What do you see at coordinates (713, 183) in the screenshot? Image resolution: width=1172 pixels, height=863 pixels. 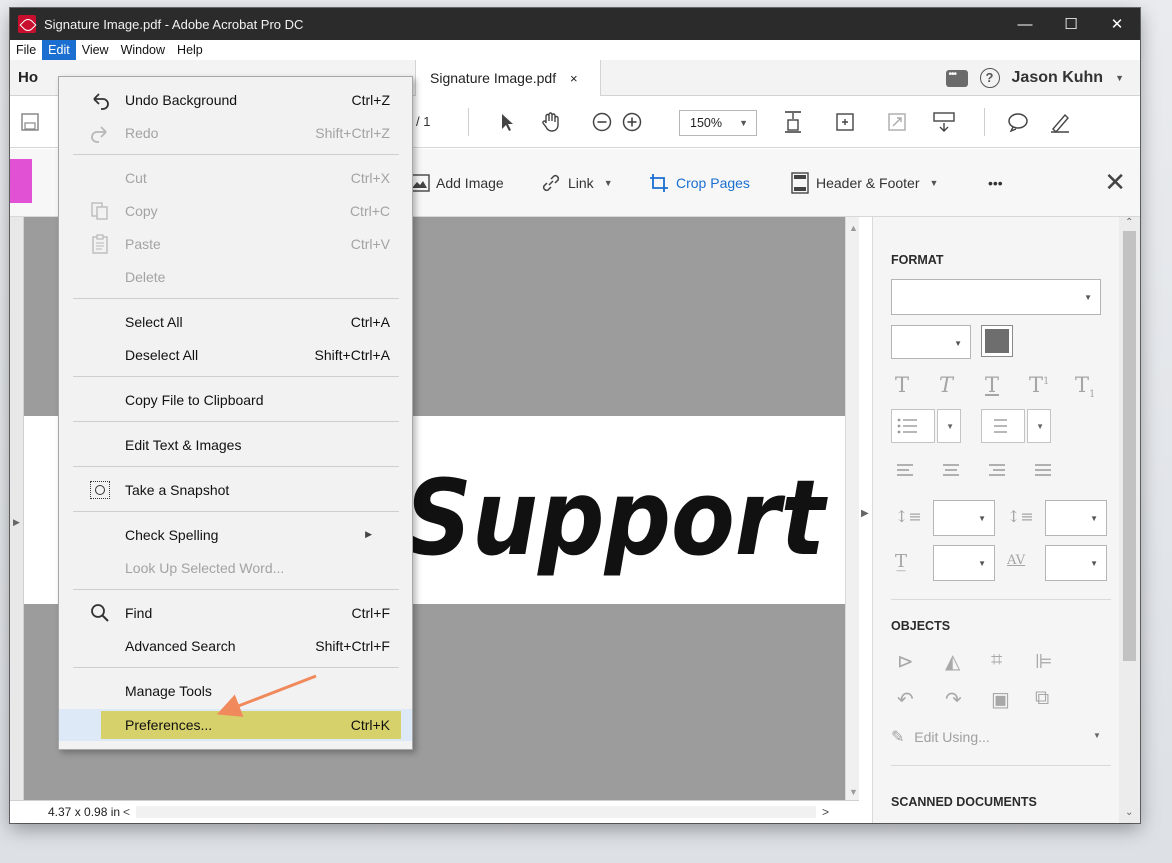 I see `crop-pages-label: Crop Pages` at bounding box center [713, 183].